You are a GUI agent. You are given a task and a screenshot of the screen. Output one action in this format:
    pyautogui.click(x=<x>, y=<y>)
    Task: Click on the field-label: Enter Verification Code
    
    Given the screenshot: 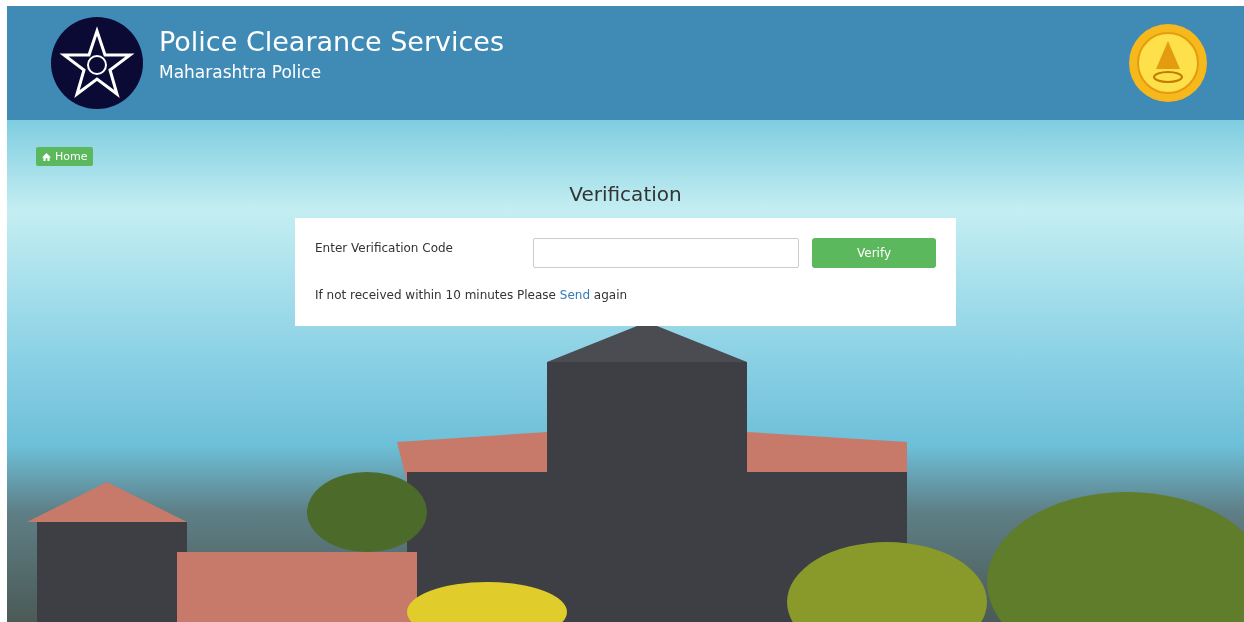 What is the action you would take?
    pyautogui.click(x=384, y=248)
    